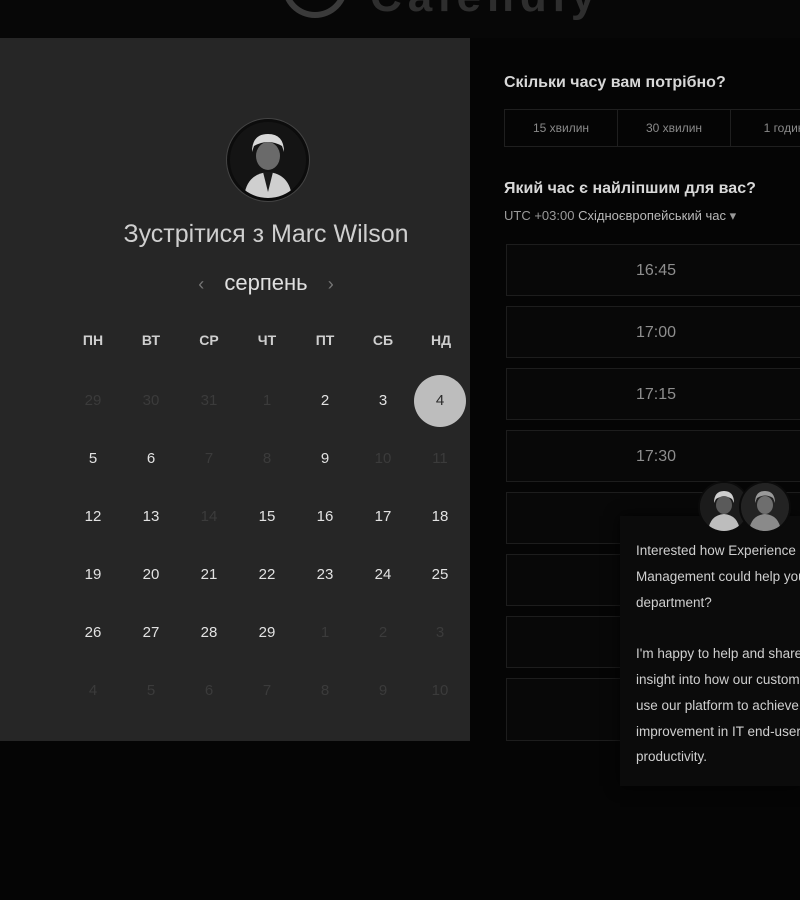  I want to click on calendar-day-selected: 4, so click(440, 401).